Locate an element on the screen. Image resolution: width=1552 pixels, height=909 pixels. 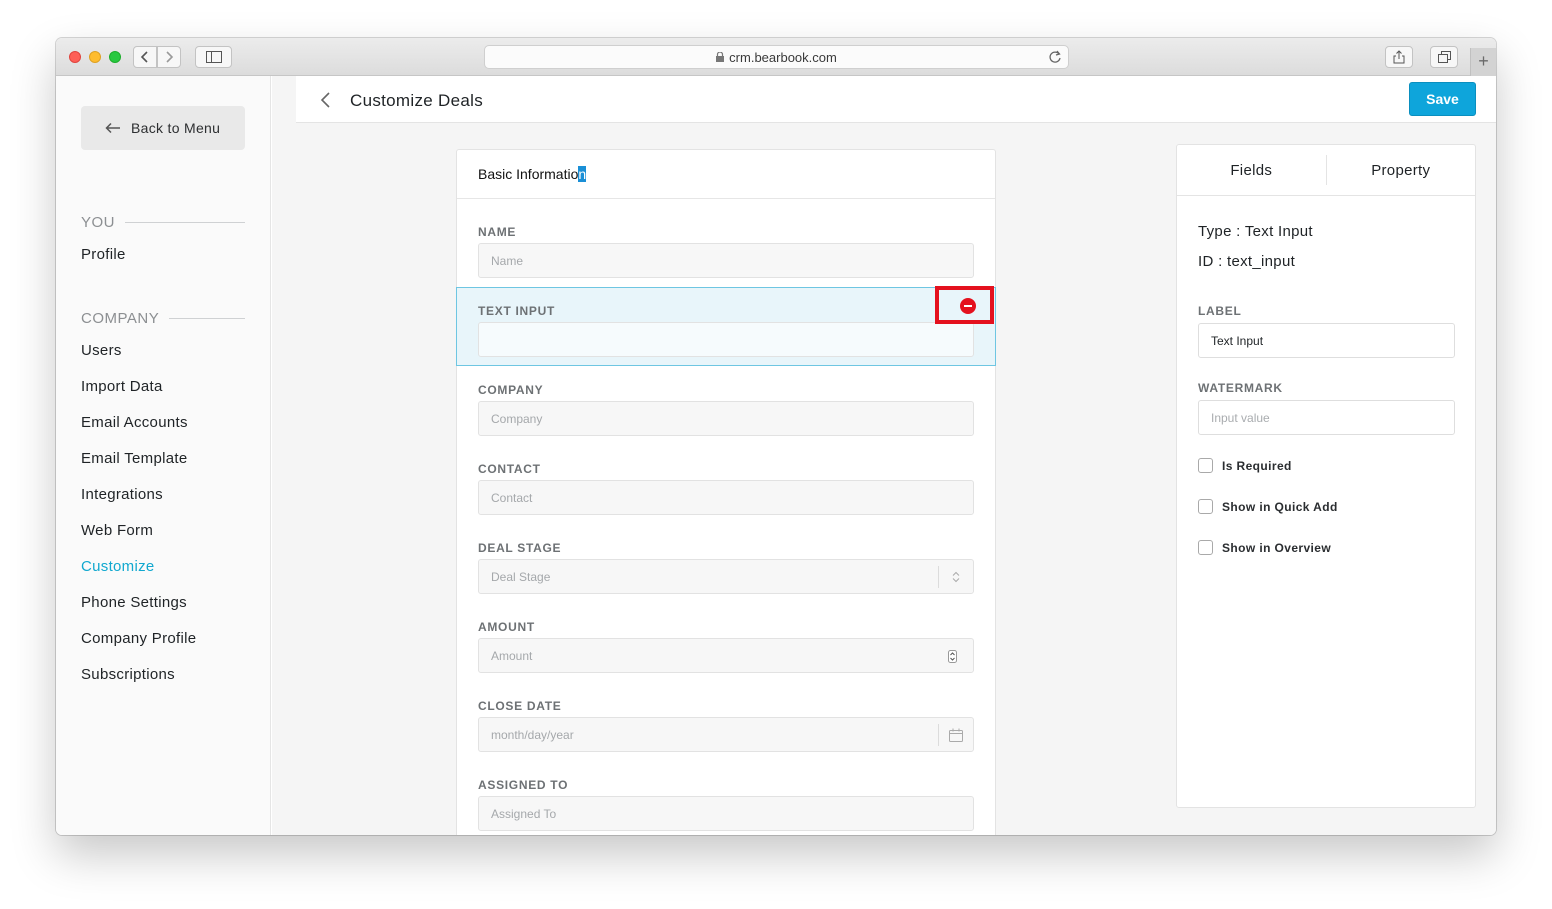
amount-input: Amount is located at coordinates (726, 655).